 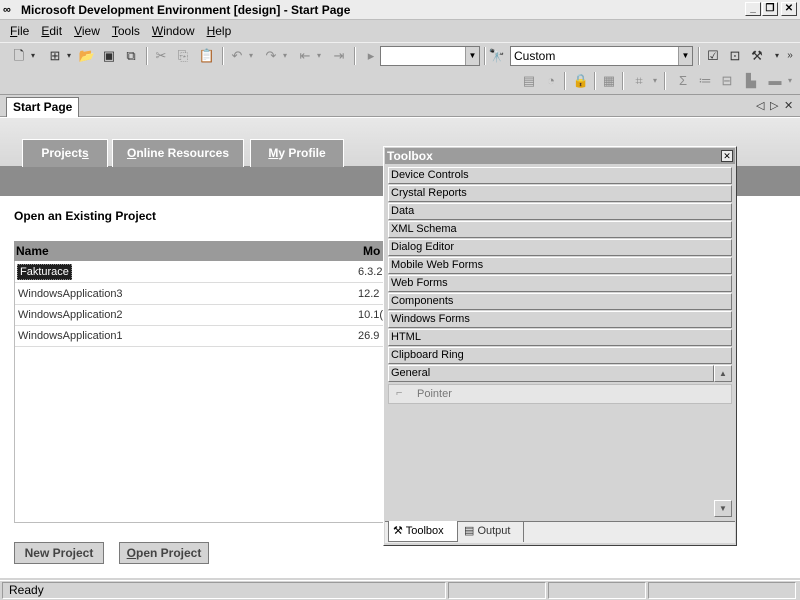 What do you see at coordinates (713, 56) in the screenshot?
I see `solution-explorer-icon: ☑` at bounding box center [713, 56].